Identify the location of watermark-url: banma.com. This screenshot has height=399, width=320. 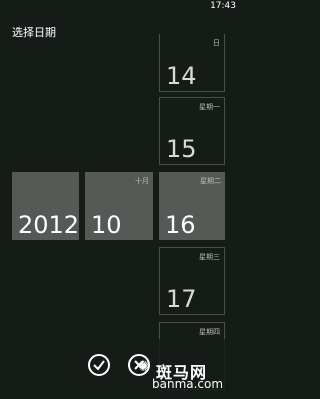
(188, 384).